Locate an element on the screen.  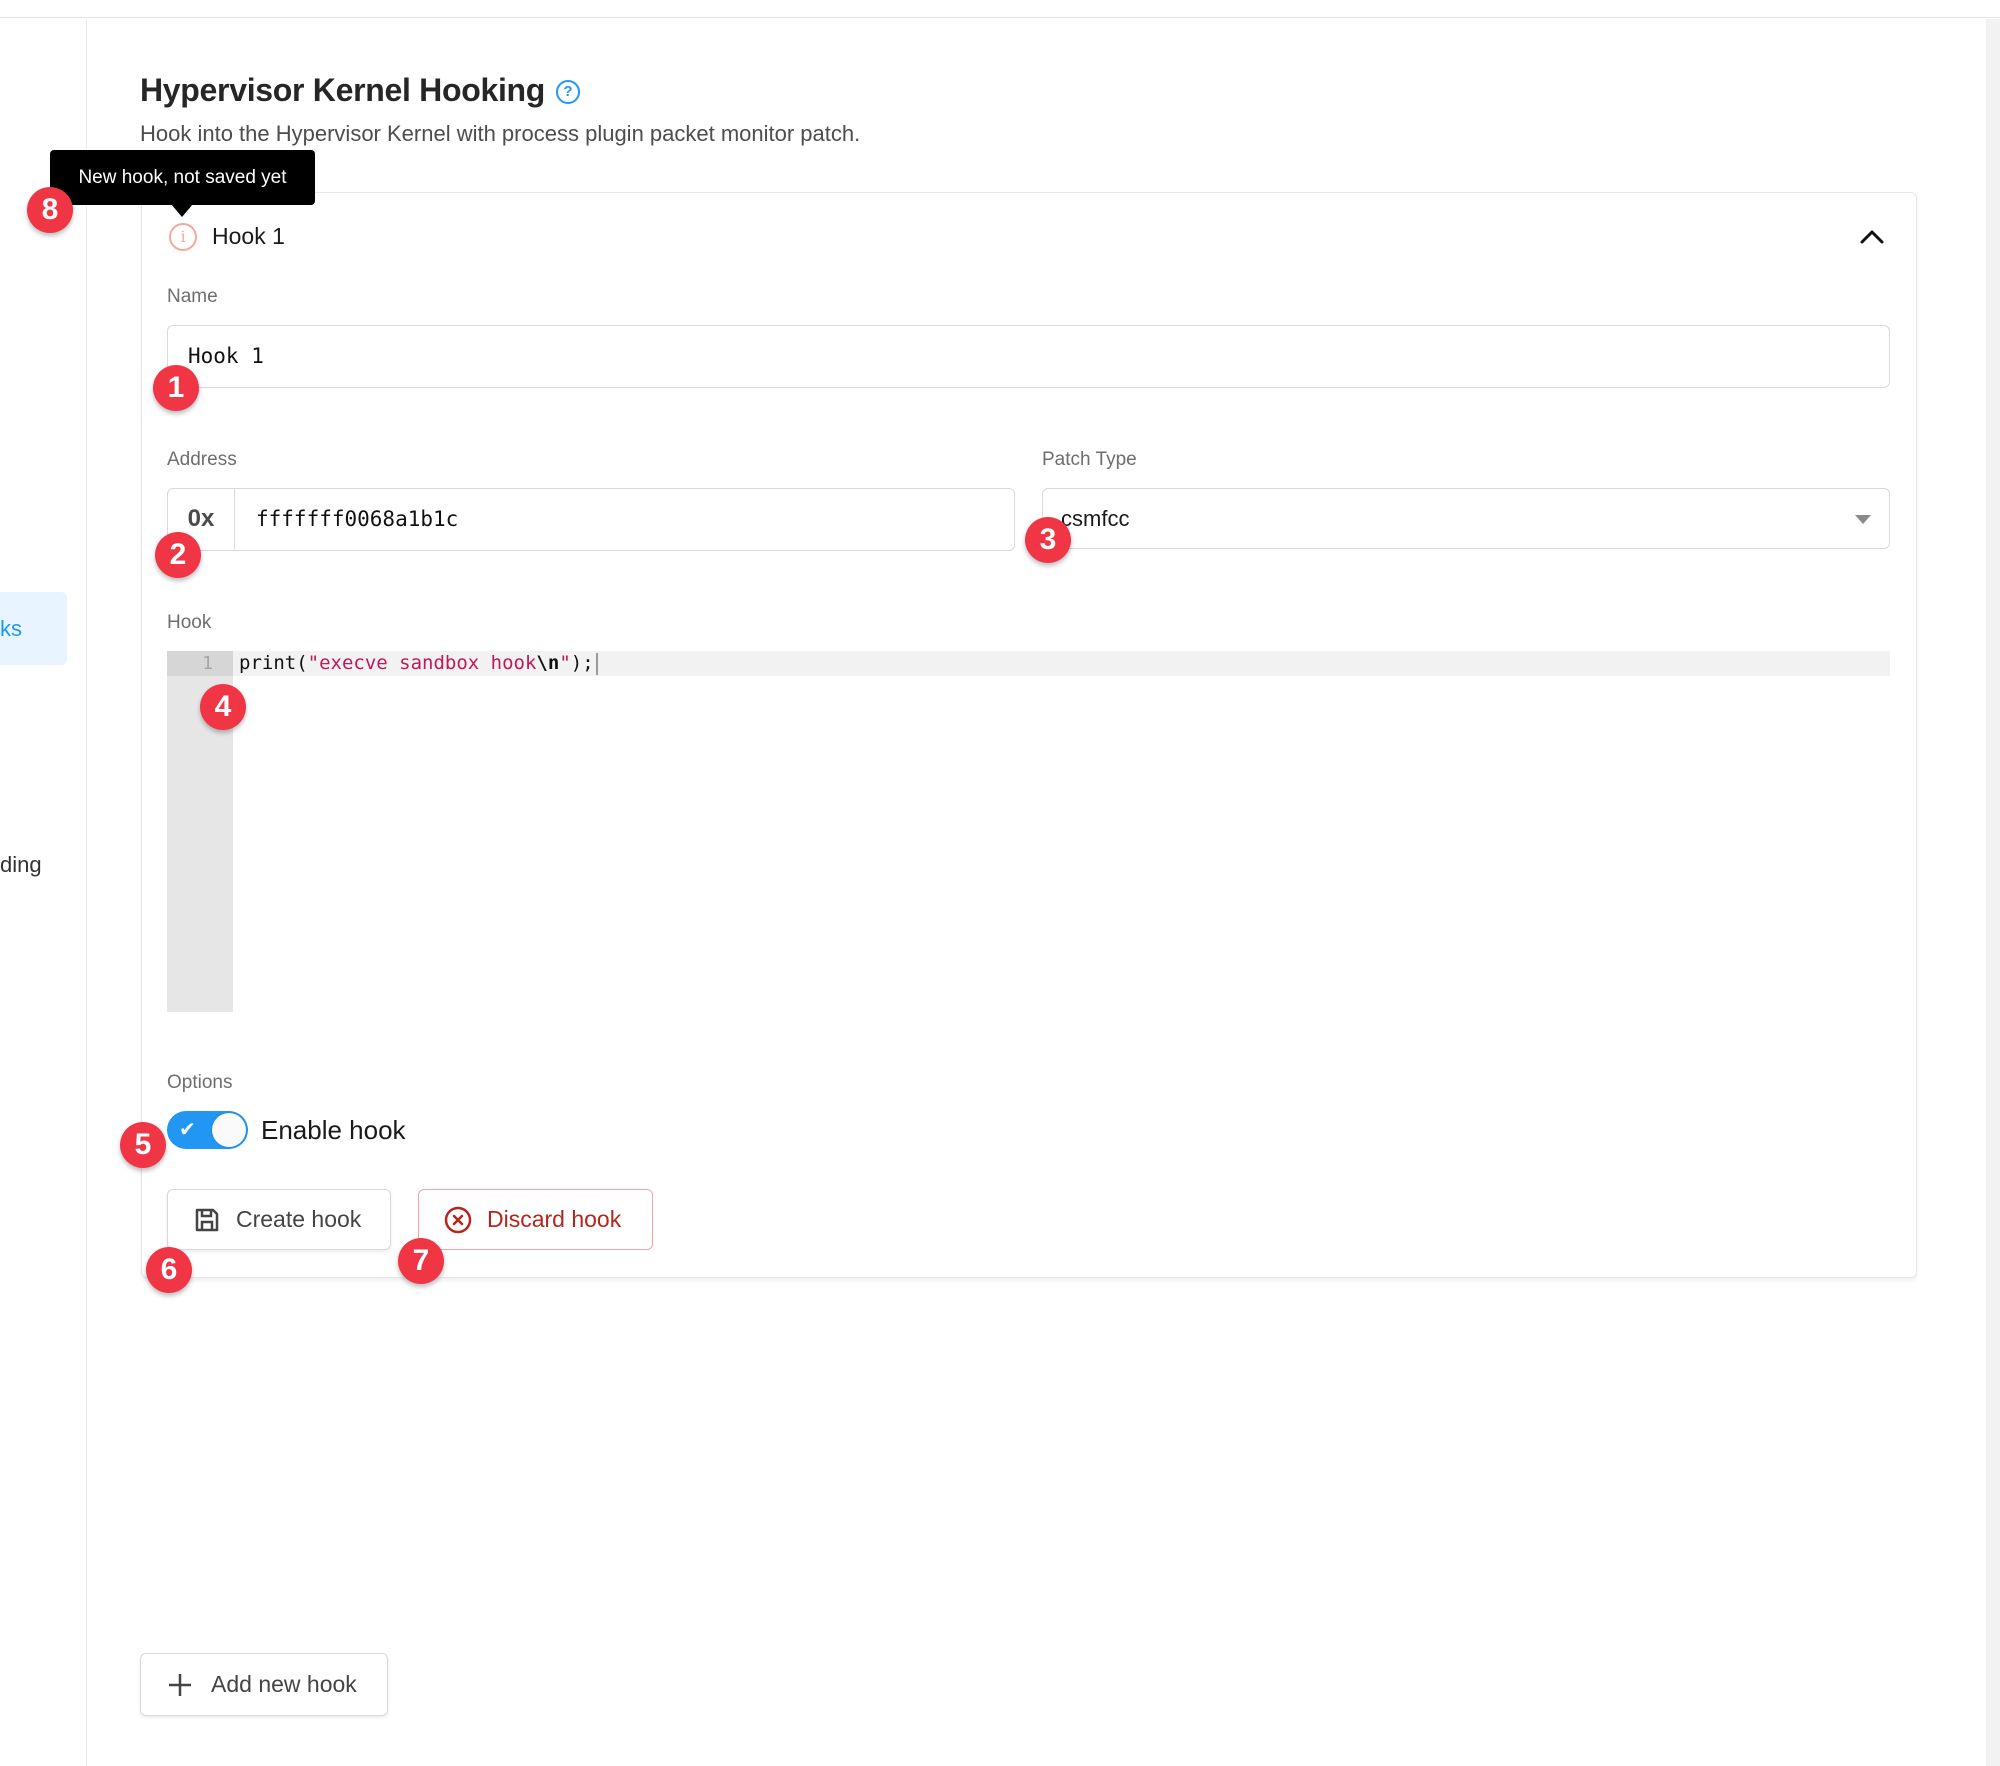
sidebar: ks ding is located at coordinates (43, 892).